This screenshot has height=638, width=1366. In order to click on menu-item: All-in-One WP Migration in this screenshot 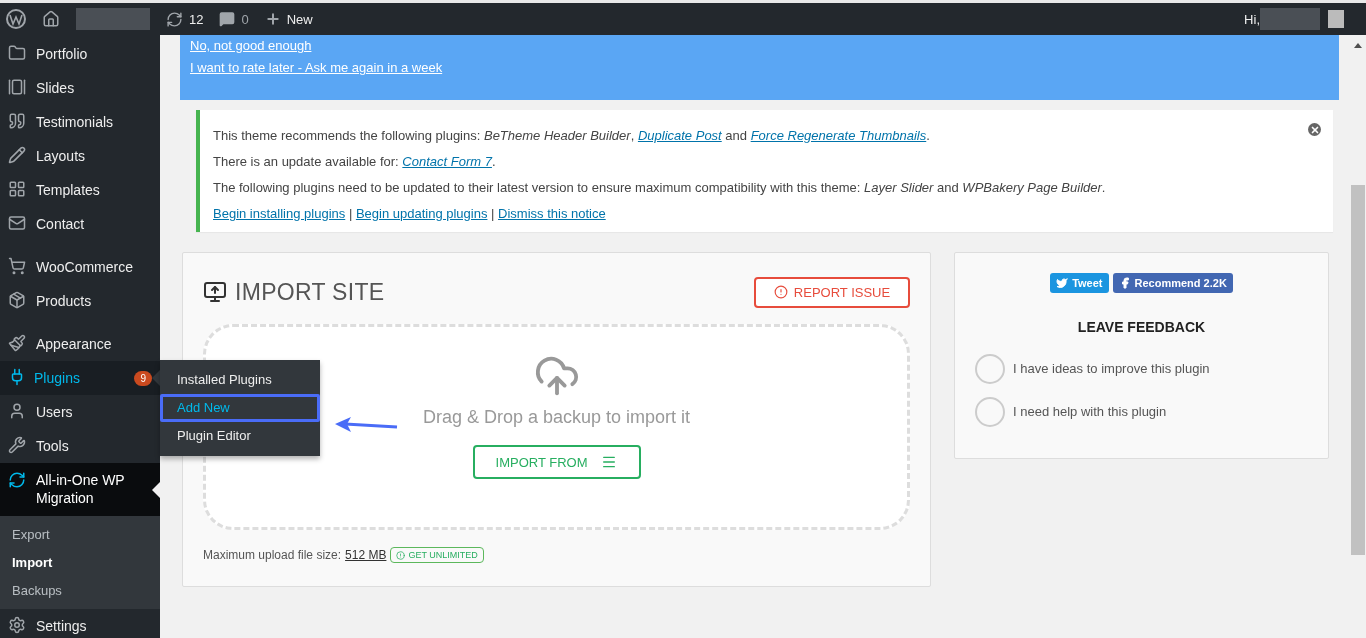, I will do `click(80, 489)`.